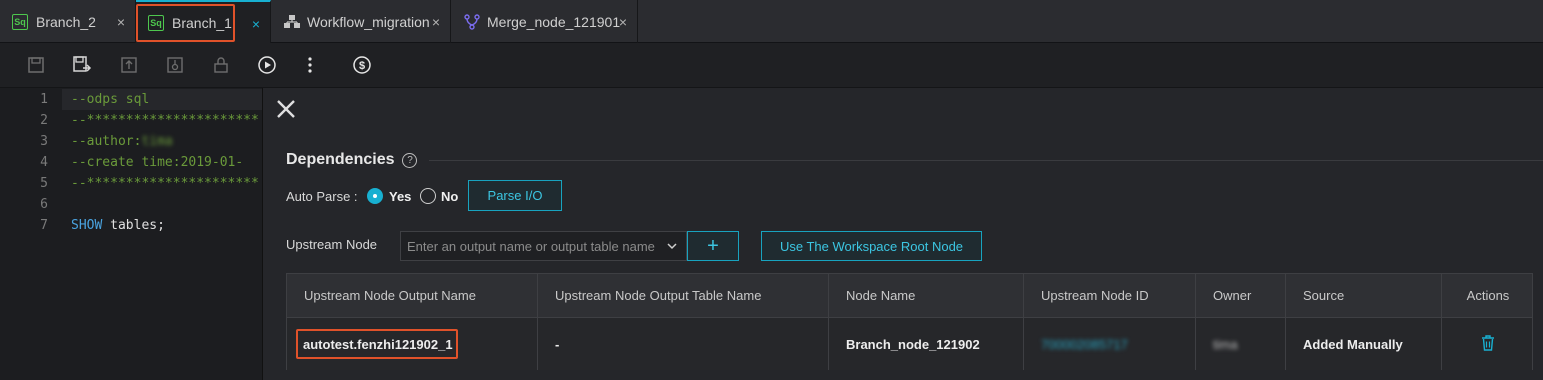 This screenshot has width=1543, height=380. Describe the element at coordinates (1241, 295) in the screenshot. I see `column-header: Owner` at that location.